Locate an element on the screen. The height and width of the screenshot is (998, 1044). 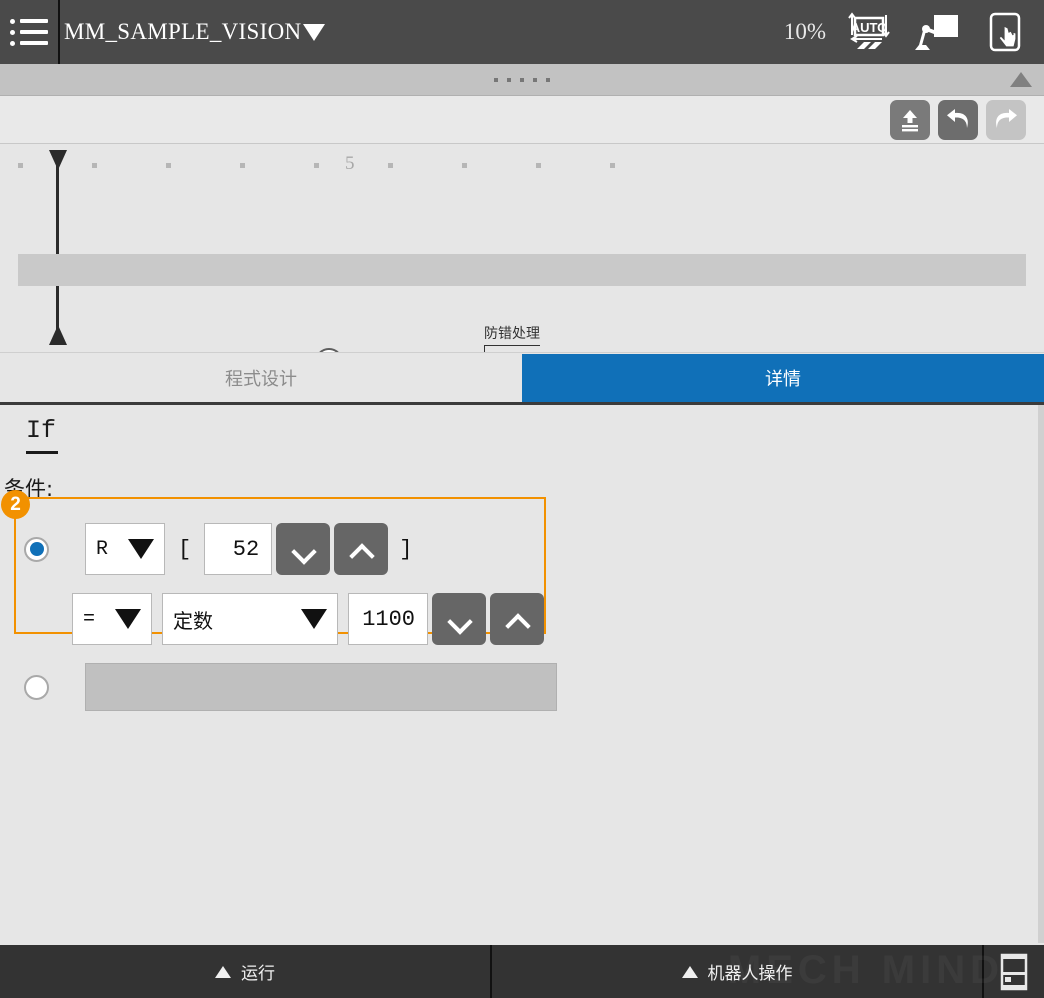
auto-mode-icon: AUTO is located at coordinates (869, 32).